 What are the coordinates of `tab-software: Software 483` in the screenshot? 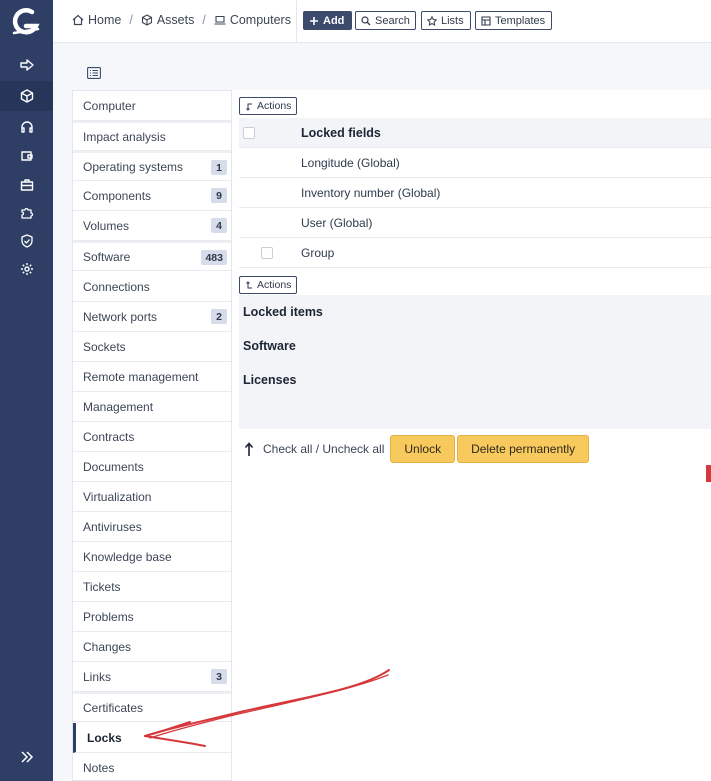 It's located at (152, 256).